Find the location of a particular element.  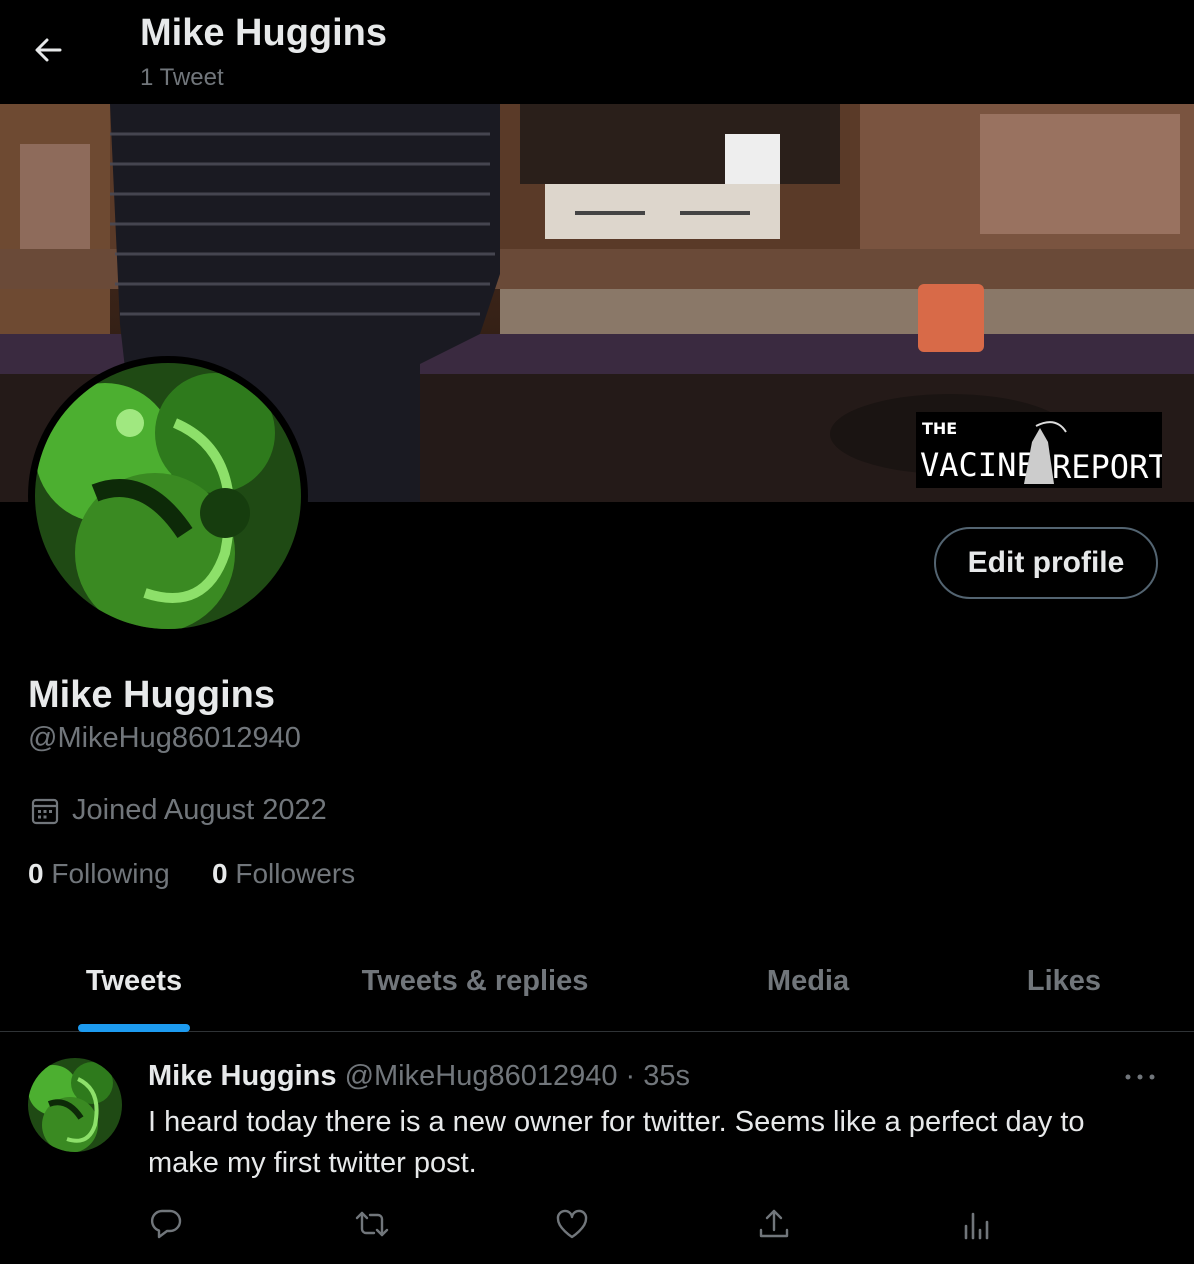

tab-media: Media is located at coordinates (808, 981).